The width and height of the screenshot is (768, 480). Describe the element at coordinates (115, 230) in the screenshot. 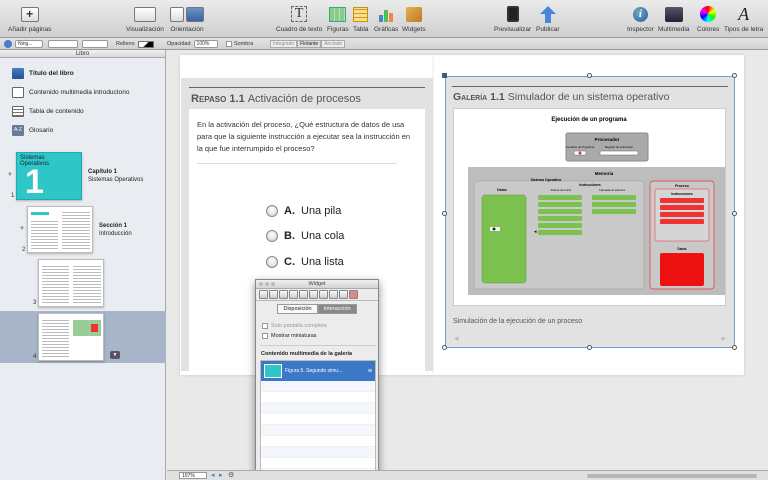

I see `section-info: Sección 1 Introducción` at that location.